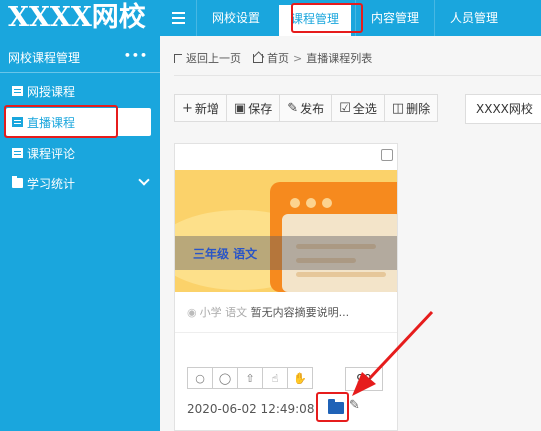 The image size is (541, 431). I want to click on sidebar-header: 网校课程管理 •••, so click(80, 58).